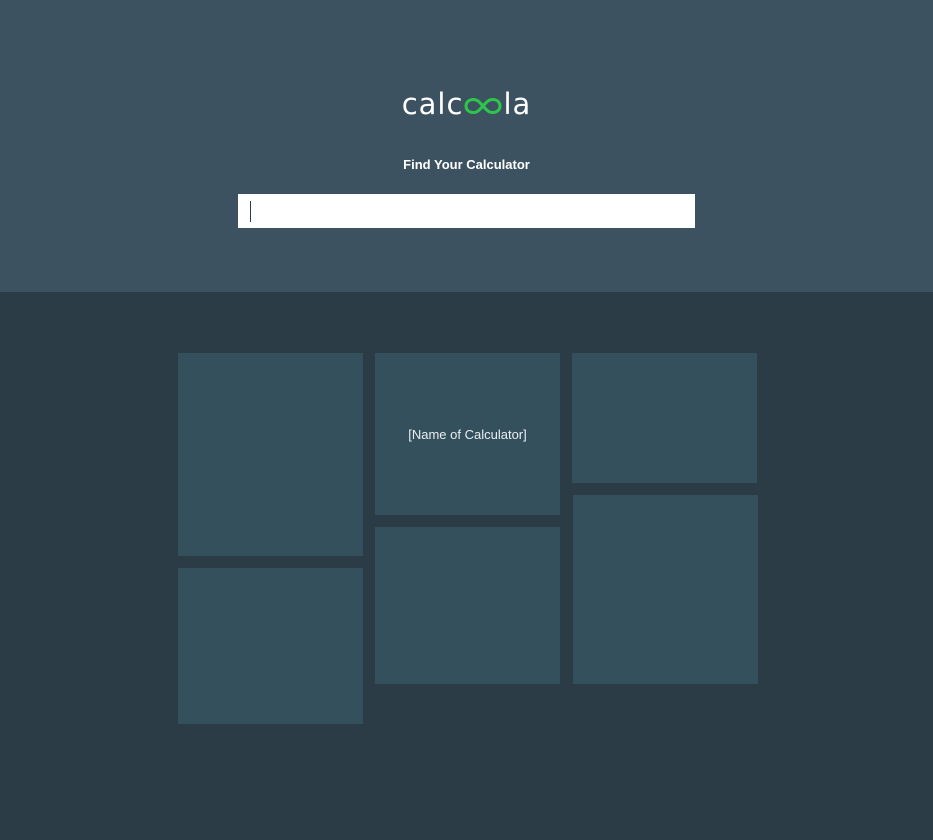 The height and width of the screenshot is (840, 933). What do you see at coordinates (432, 104) in the screenshot?
I see `logo-text-left: calc` at bounding box center [432, 104].